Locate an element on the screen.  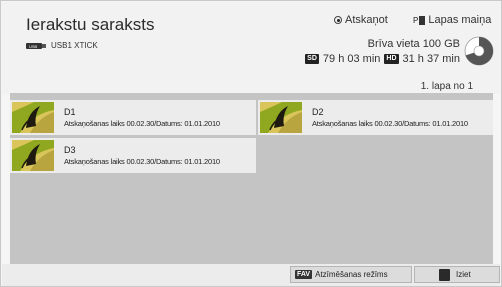
page-key-label: P is located at coordinates (416, 20).